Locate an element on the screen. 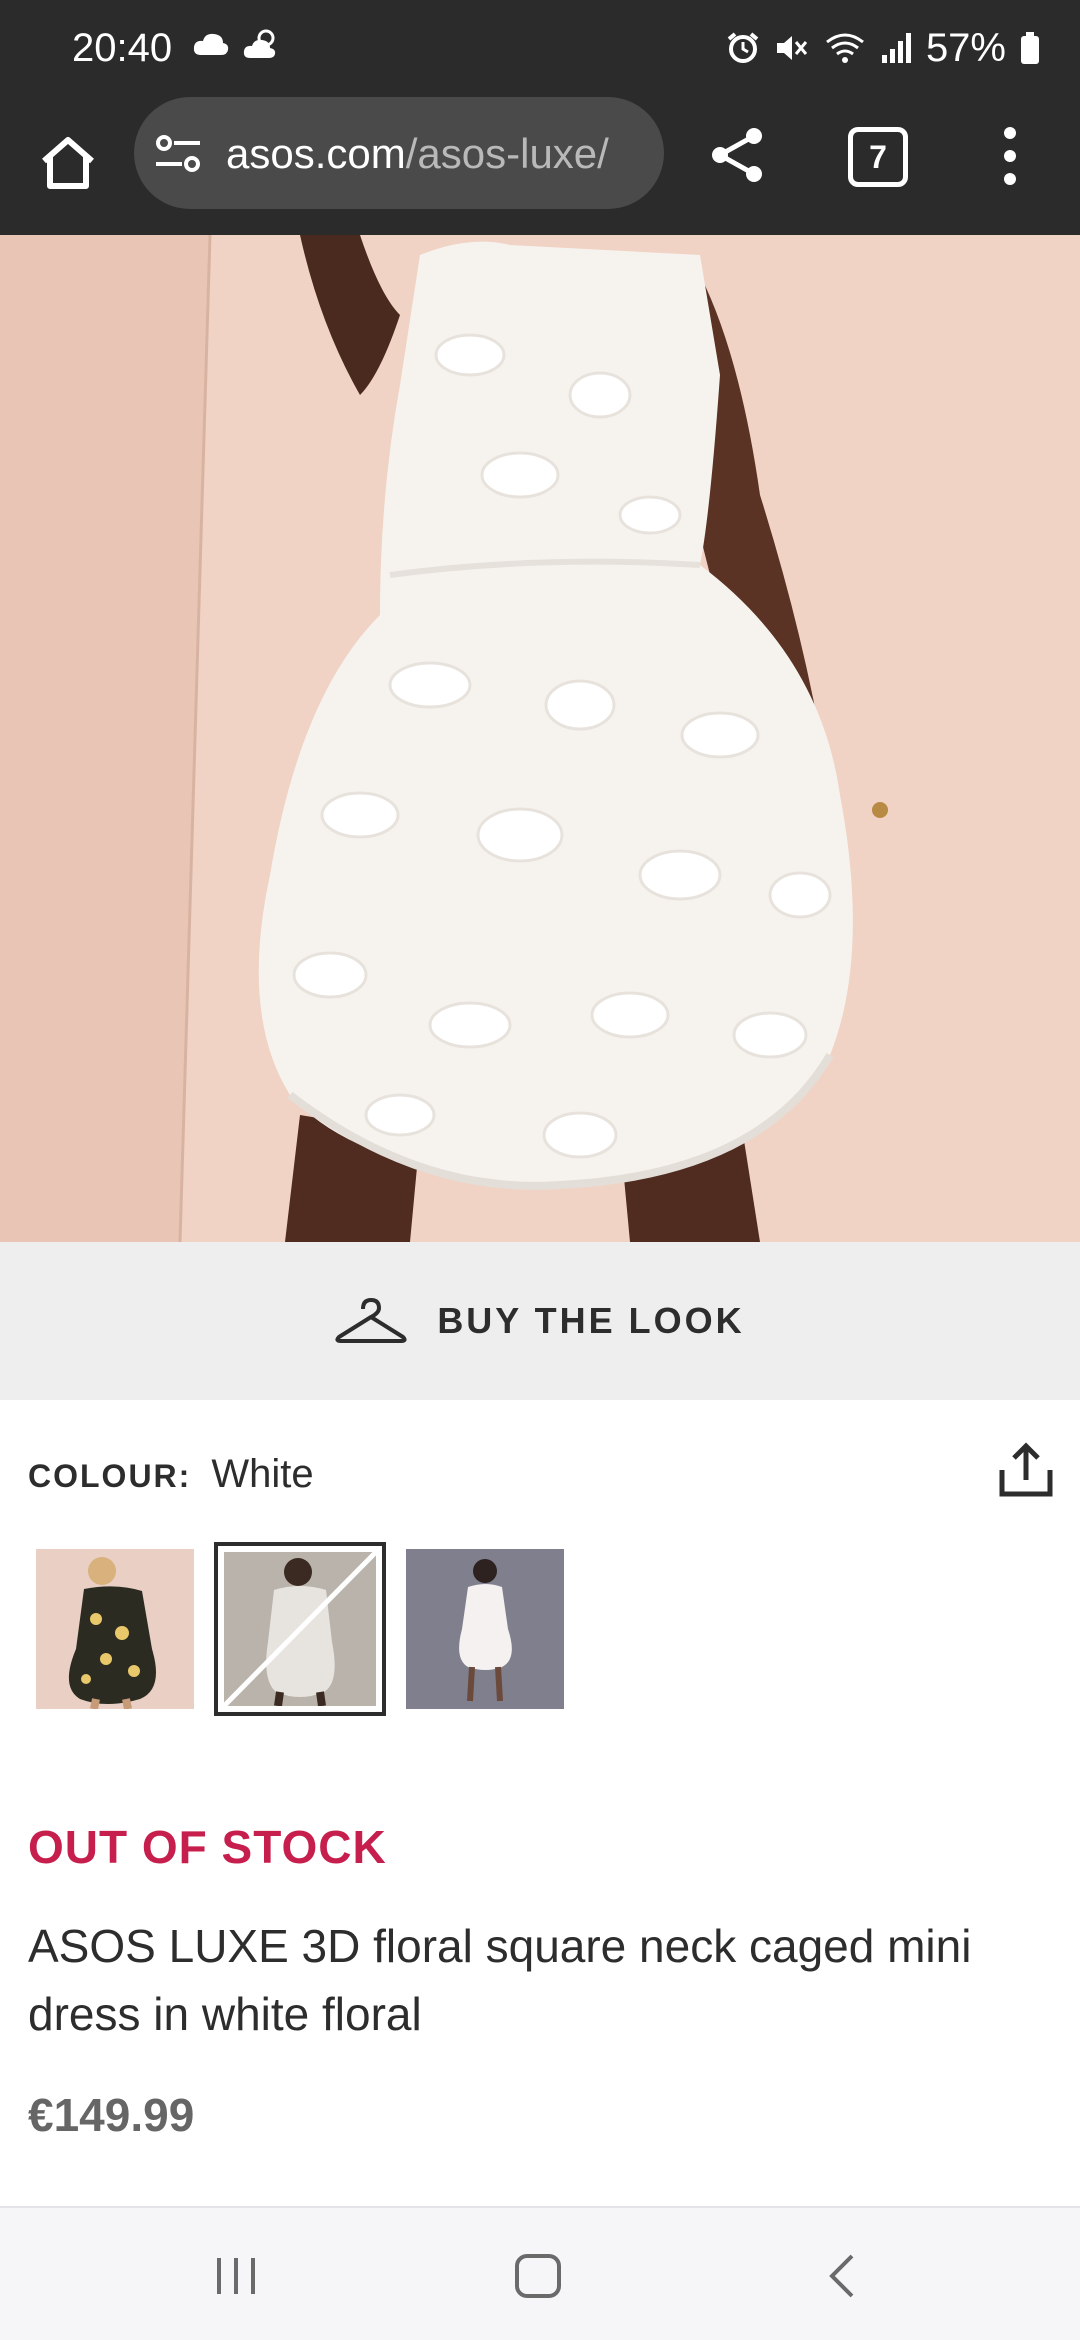 This screenshot has width=1080, height=2340. overflow-menu-button is located at coordinates (1010, 156).